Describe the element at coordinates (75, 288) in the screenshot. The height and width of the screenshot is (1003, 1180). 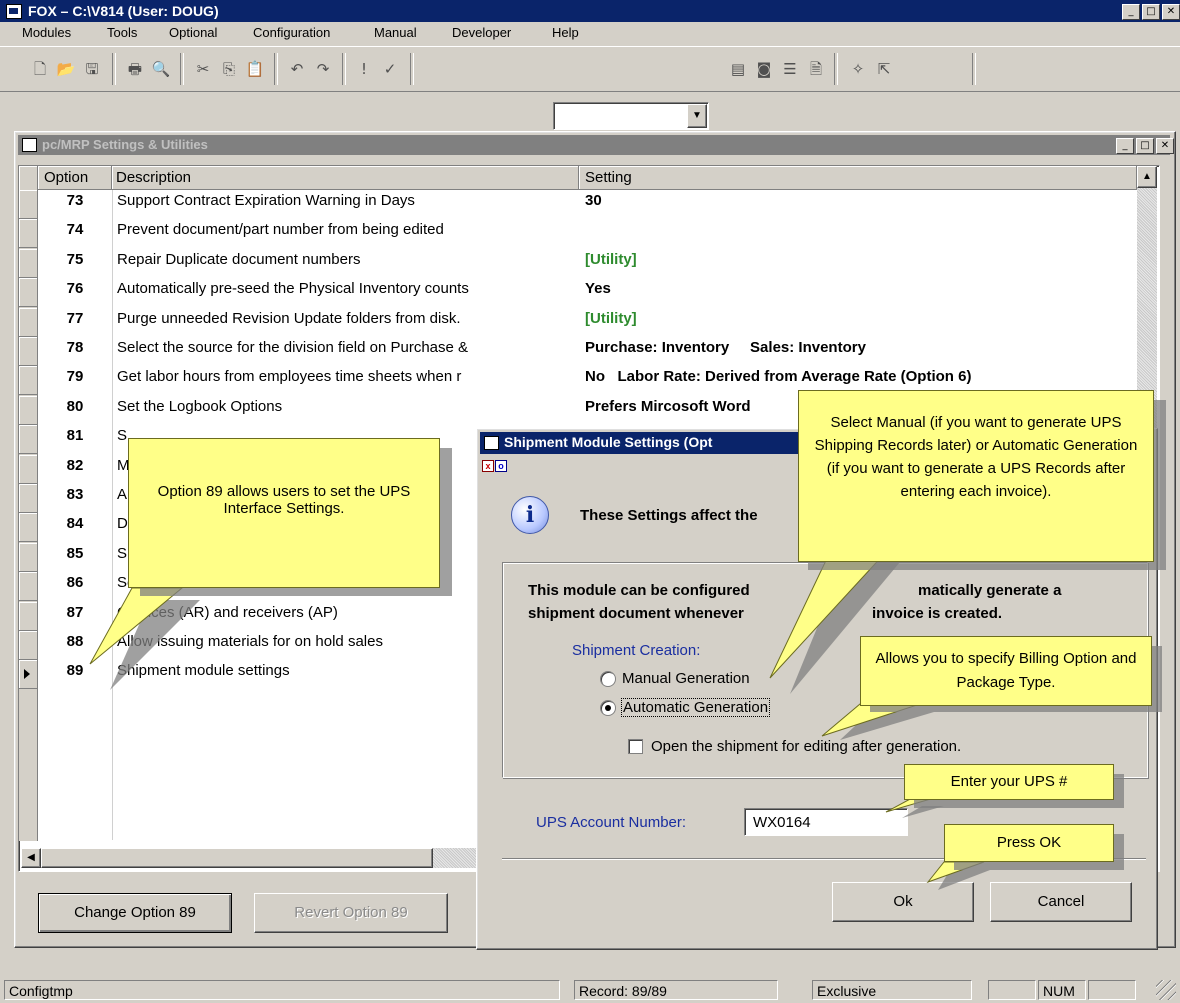
I see `cell-option: 76` at that location.